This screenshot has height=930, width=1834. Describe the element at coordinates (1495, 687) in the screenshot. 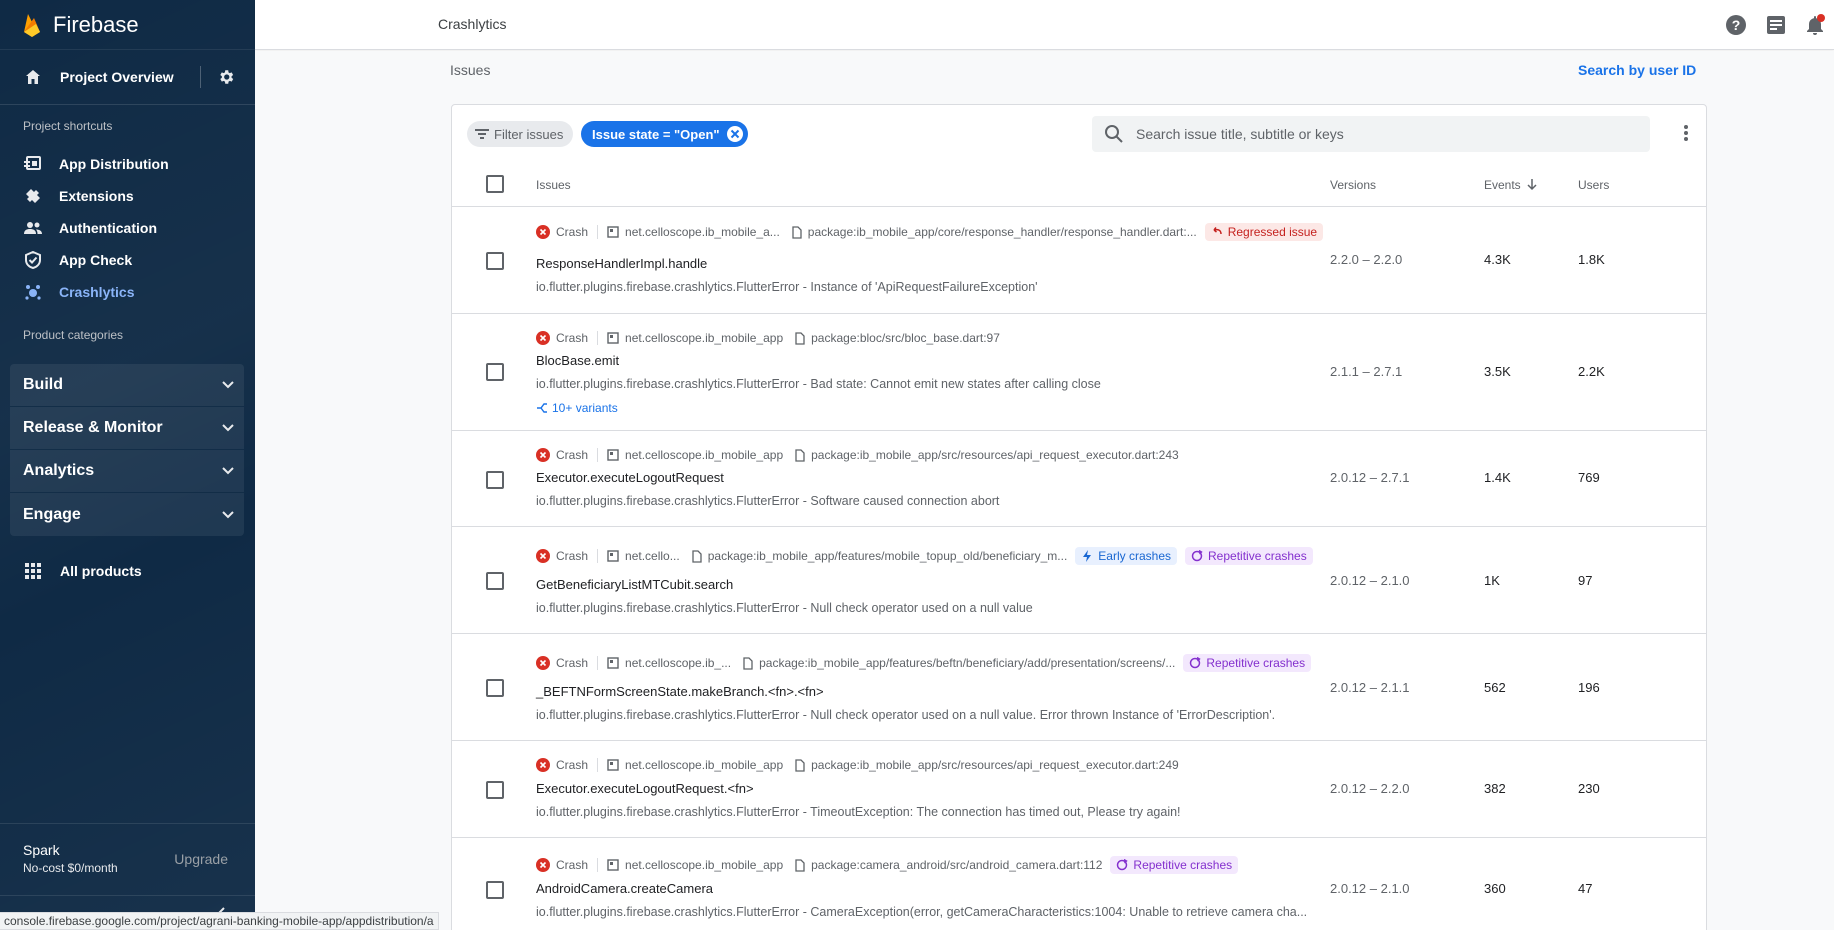

I see `issue-events: 562` at that location.